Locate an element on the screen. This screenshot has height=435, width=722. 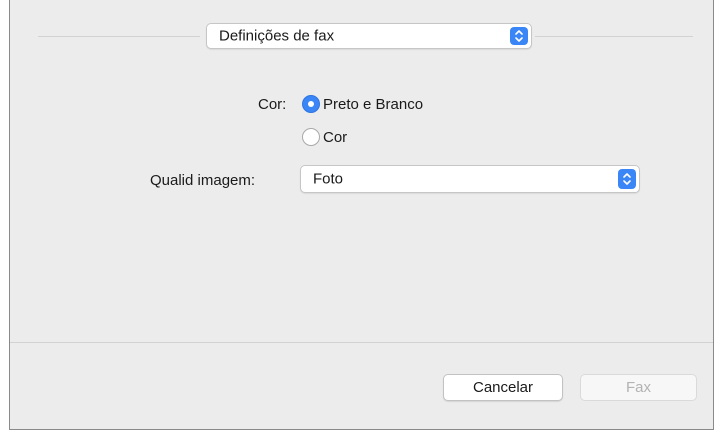
panel-selector-value: Definições de fax is located at coordinates (277, 36).